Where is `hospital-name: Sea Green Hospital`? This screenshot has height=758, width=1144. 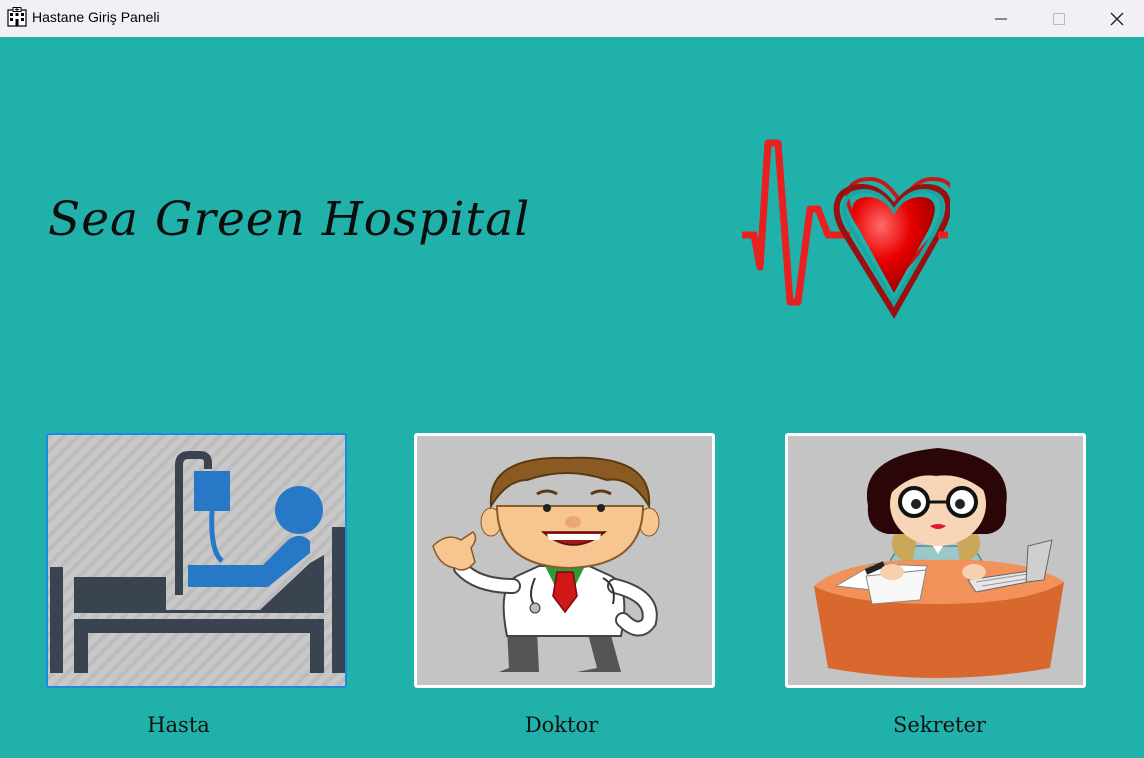
hospital-name: Sea Green Hospital is located at coordinates (289, 219).